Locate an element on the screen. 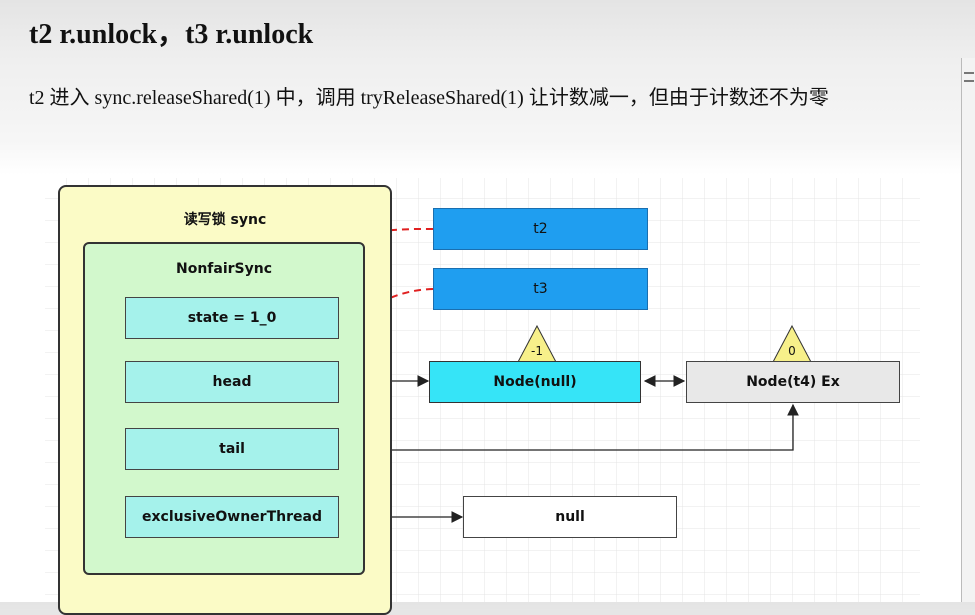  null-value-box: null is located at coordinates (570, 517).